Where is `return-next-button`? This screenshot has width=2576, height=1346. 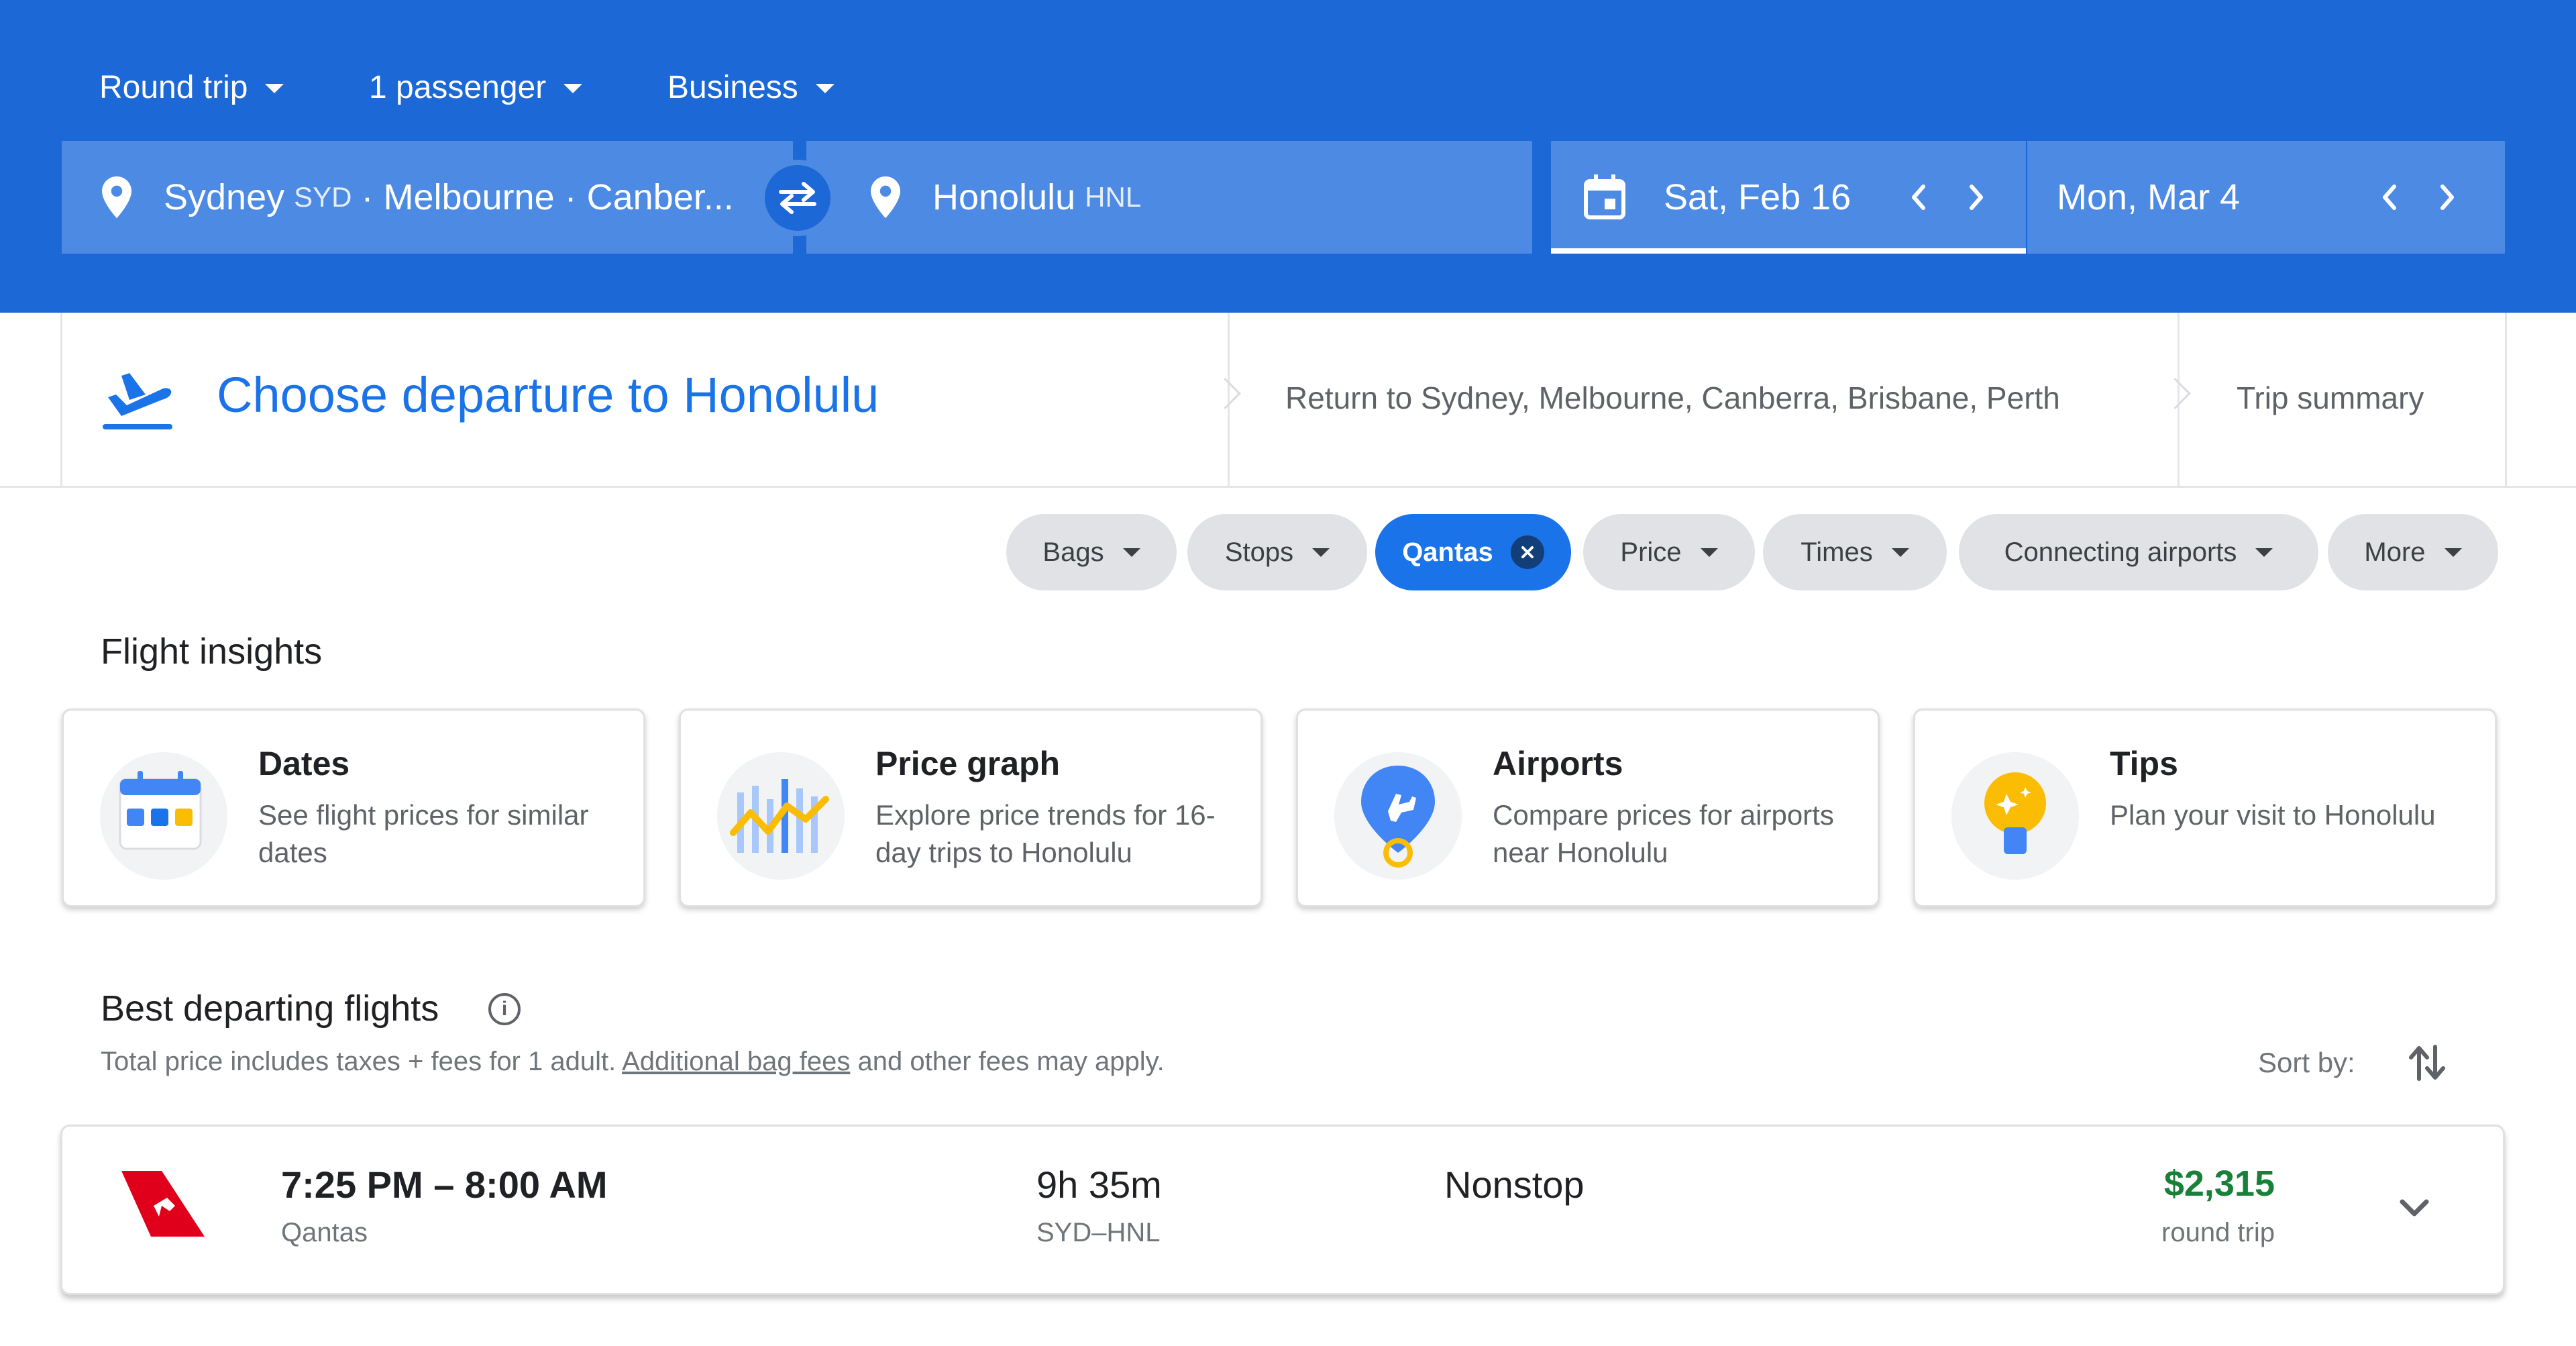 return-next-button is located at coordinates (2447, 197).